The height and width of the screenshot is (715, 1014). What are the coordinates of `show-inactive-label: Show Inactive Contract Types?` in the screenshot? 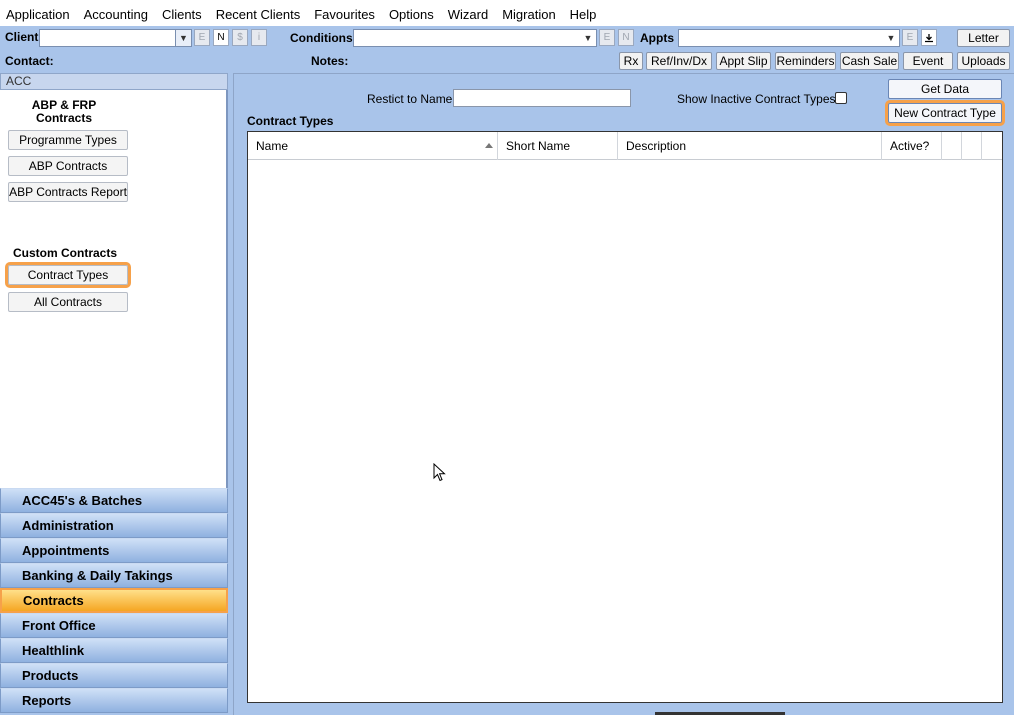 It's located at (760, 99).